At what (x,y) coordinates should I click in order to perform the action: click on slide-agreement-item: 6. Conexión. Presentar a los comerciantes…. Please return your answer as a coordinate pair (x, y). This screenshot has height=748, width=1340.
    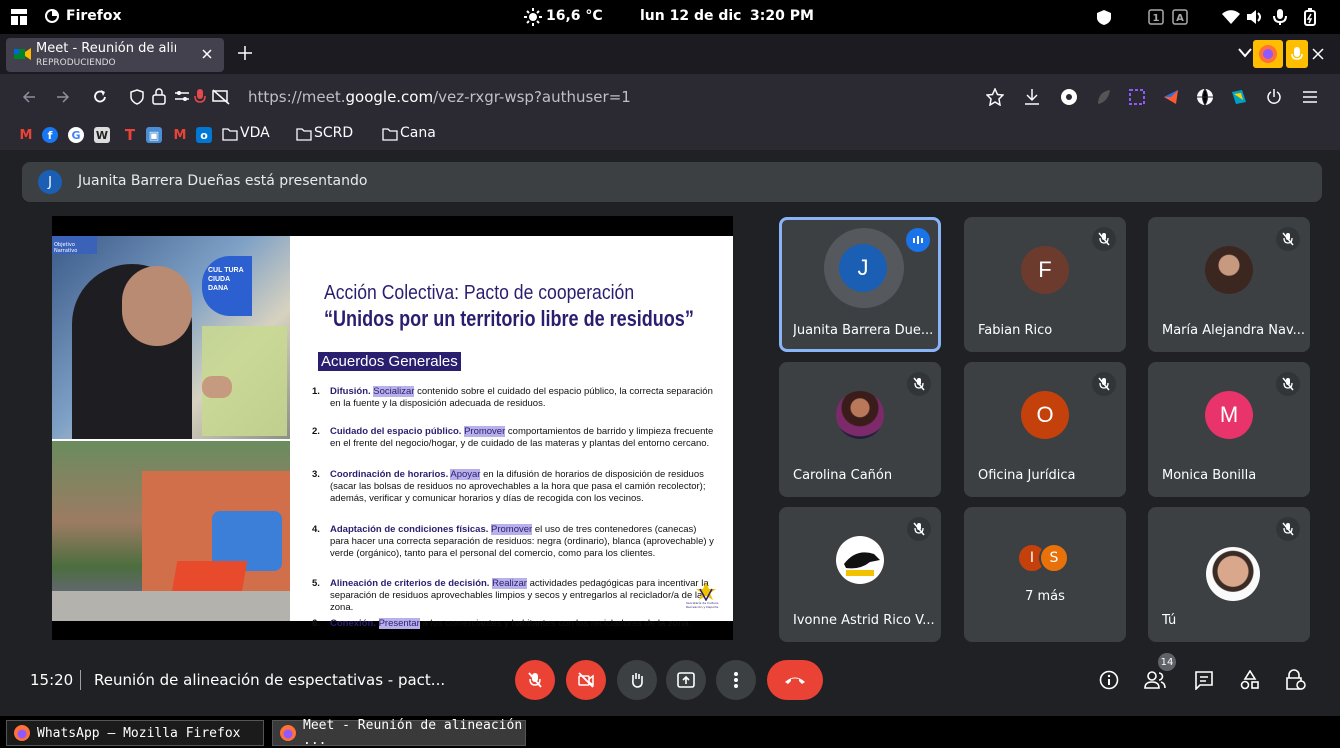
    Looking at the image, I should click on (515, 624).